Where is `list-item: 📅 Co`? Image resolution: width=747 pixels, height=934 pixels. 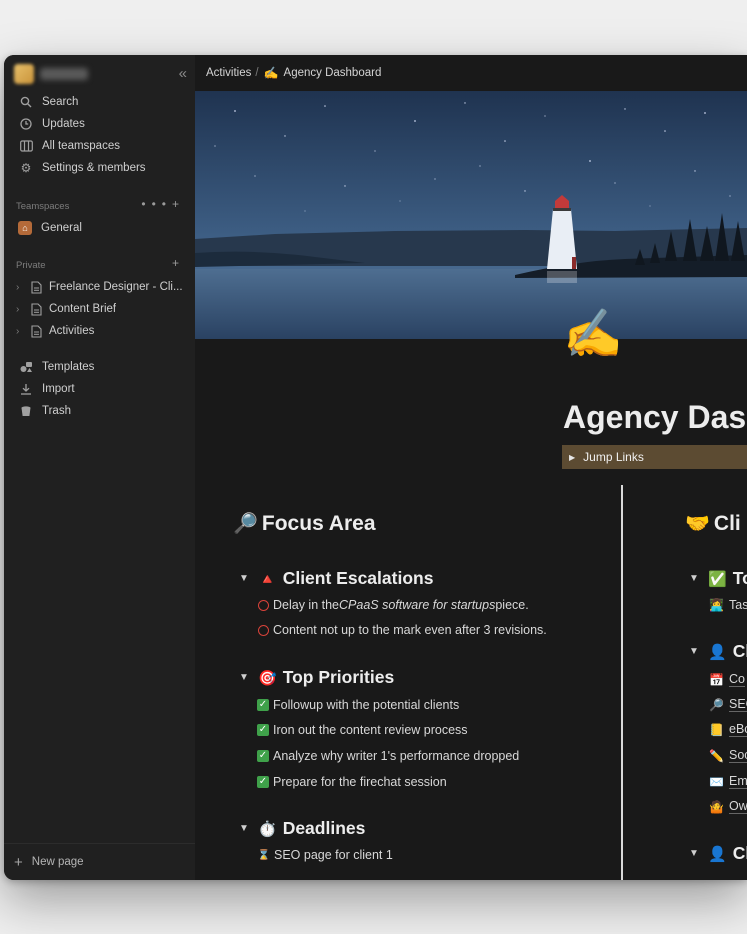
list-item: 📅 Co is located at coordinates (727, 679).